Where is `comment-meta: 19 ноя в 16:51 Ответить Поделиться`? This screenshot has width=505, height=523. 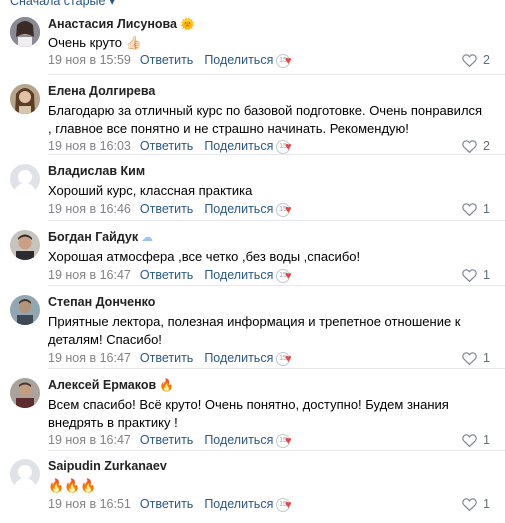 comment-meta: 19 ноя в 16:51 Ответить Поделиться is located at coordinates (160, 504).